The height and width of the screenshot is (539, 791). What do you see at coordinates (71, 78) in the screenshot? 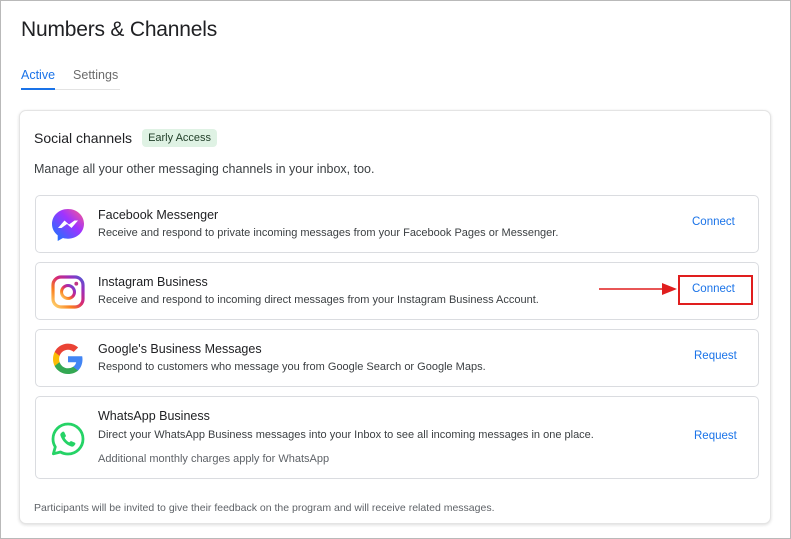
I see `tab-bar: Active Settings` at bounding box center [71, 78].